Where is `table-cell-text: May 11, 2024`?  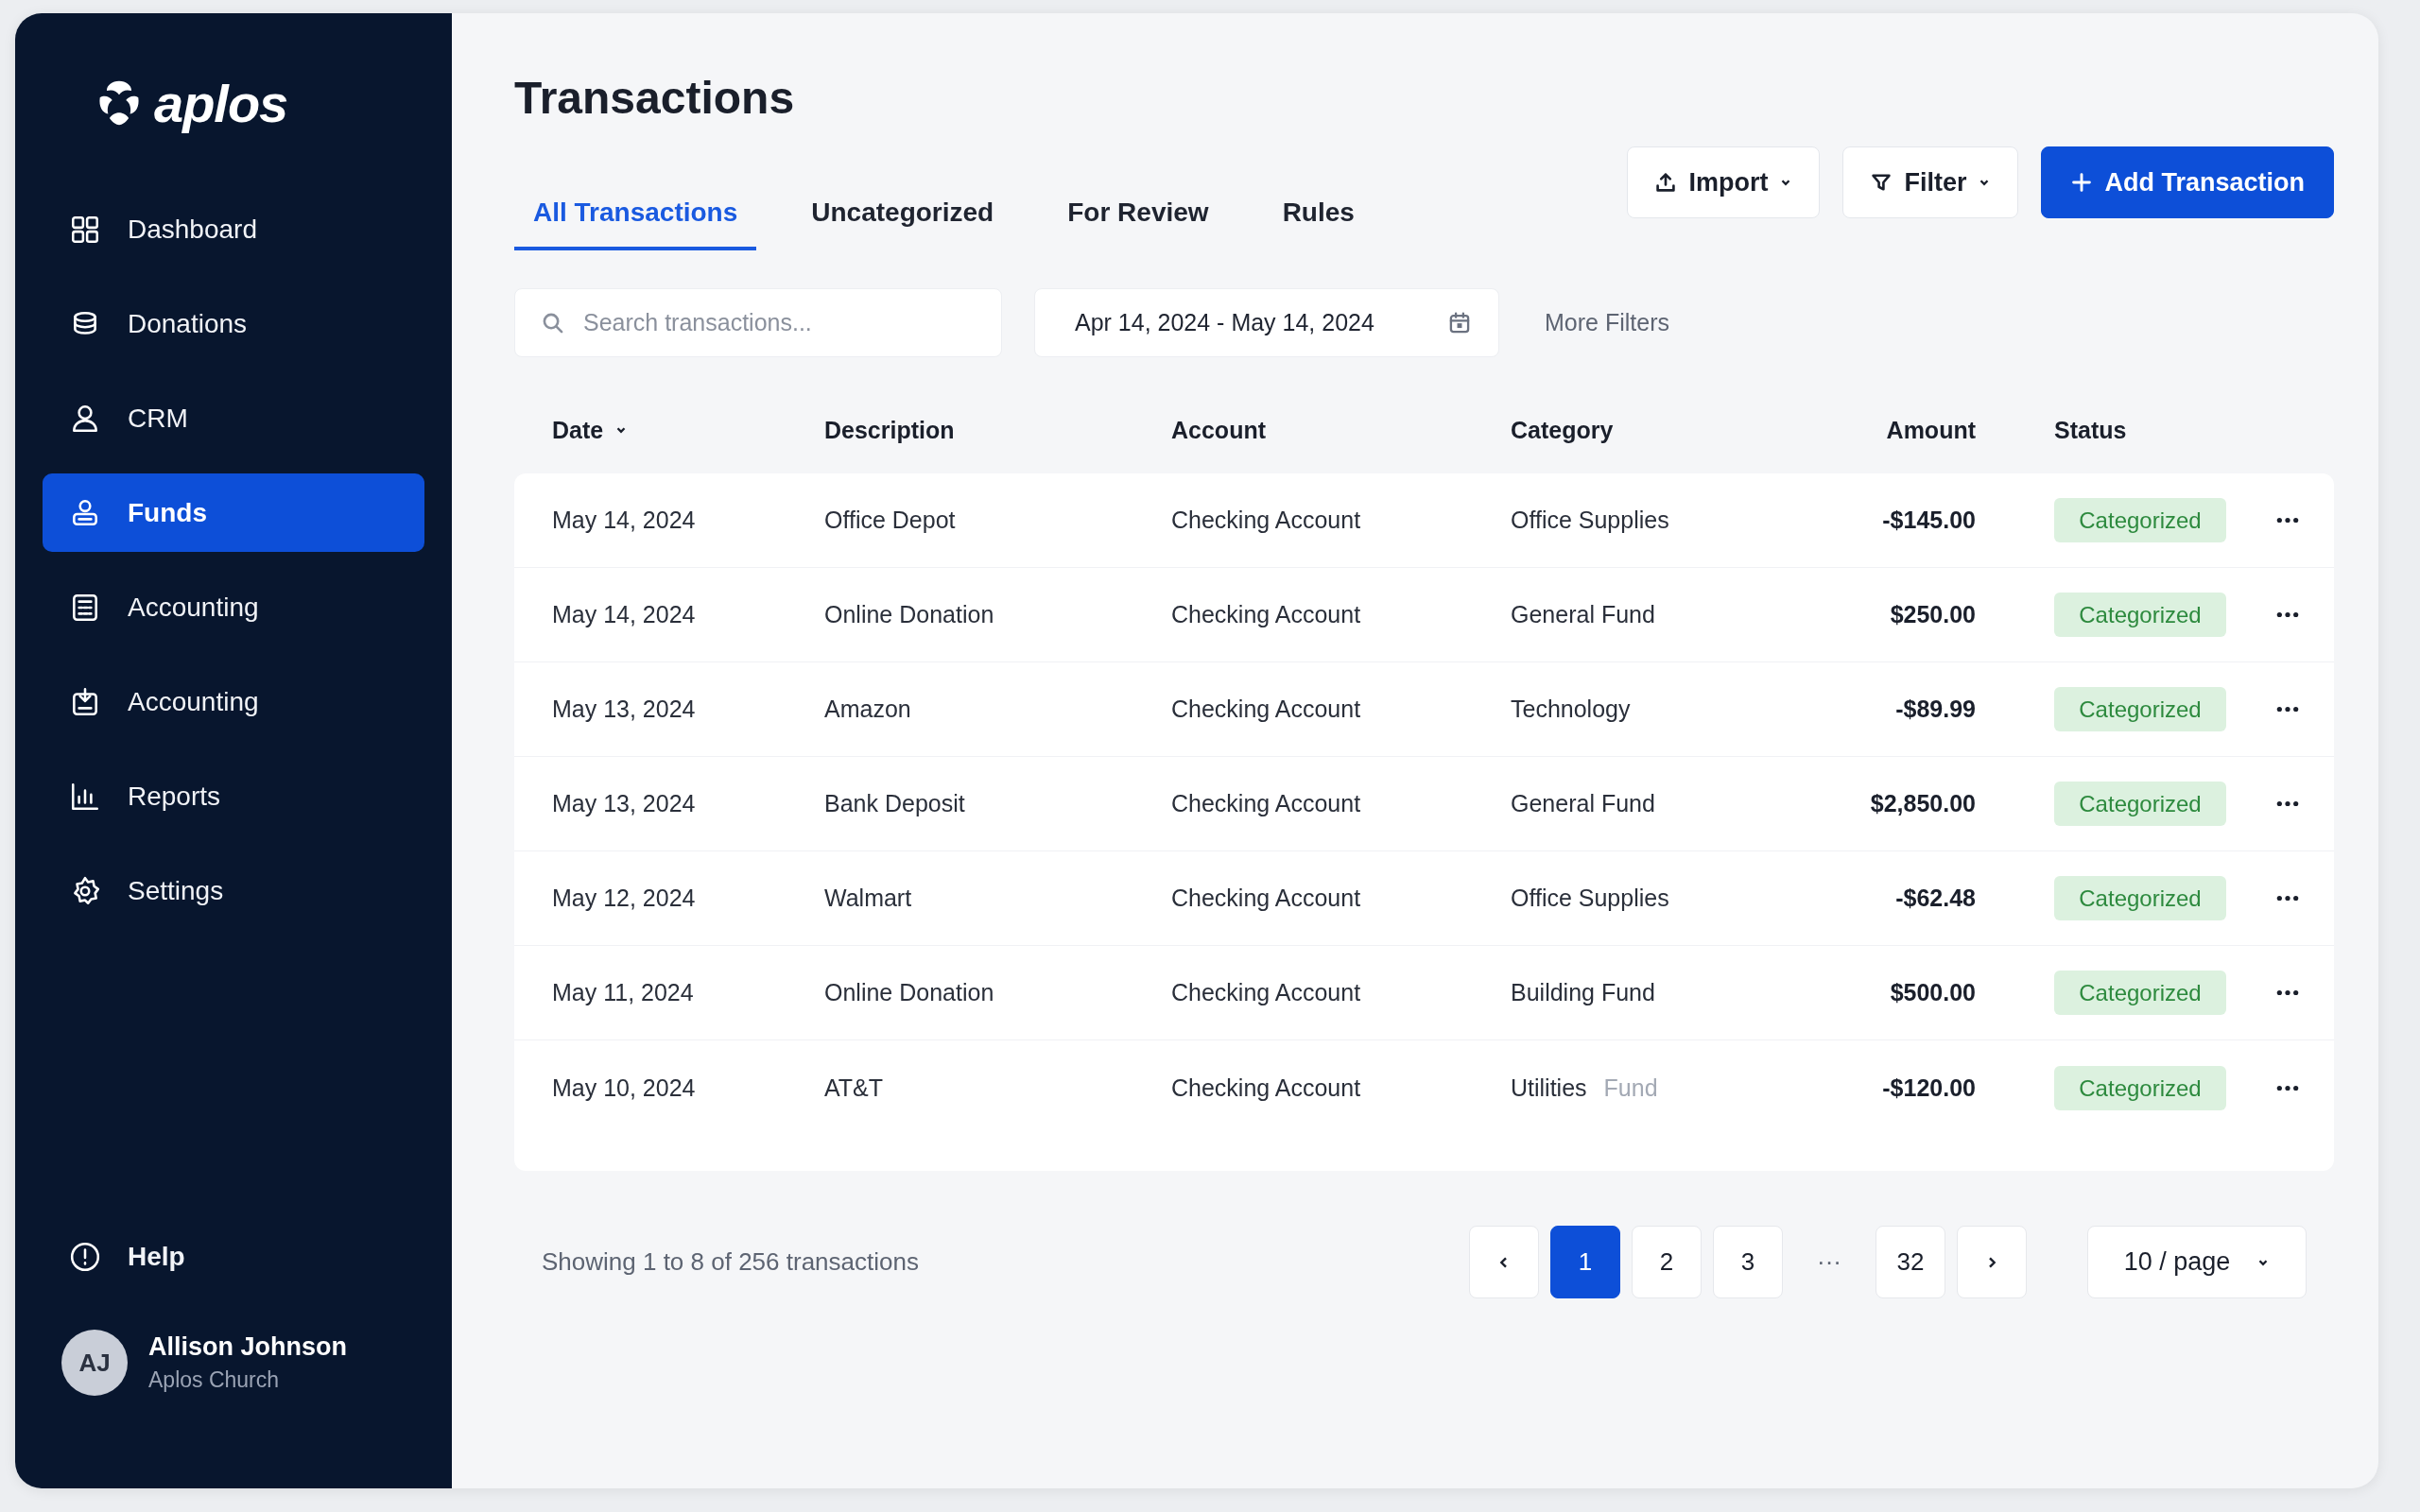
table-cell-text: May 11, 2024 is located at coordinates (623, 992).